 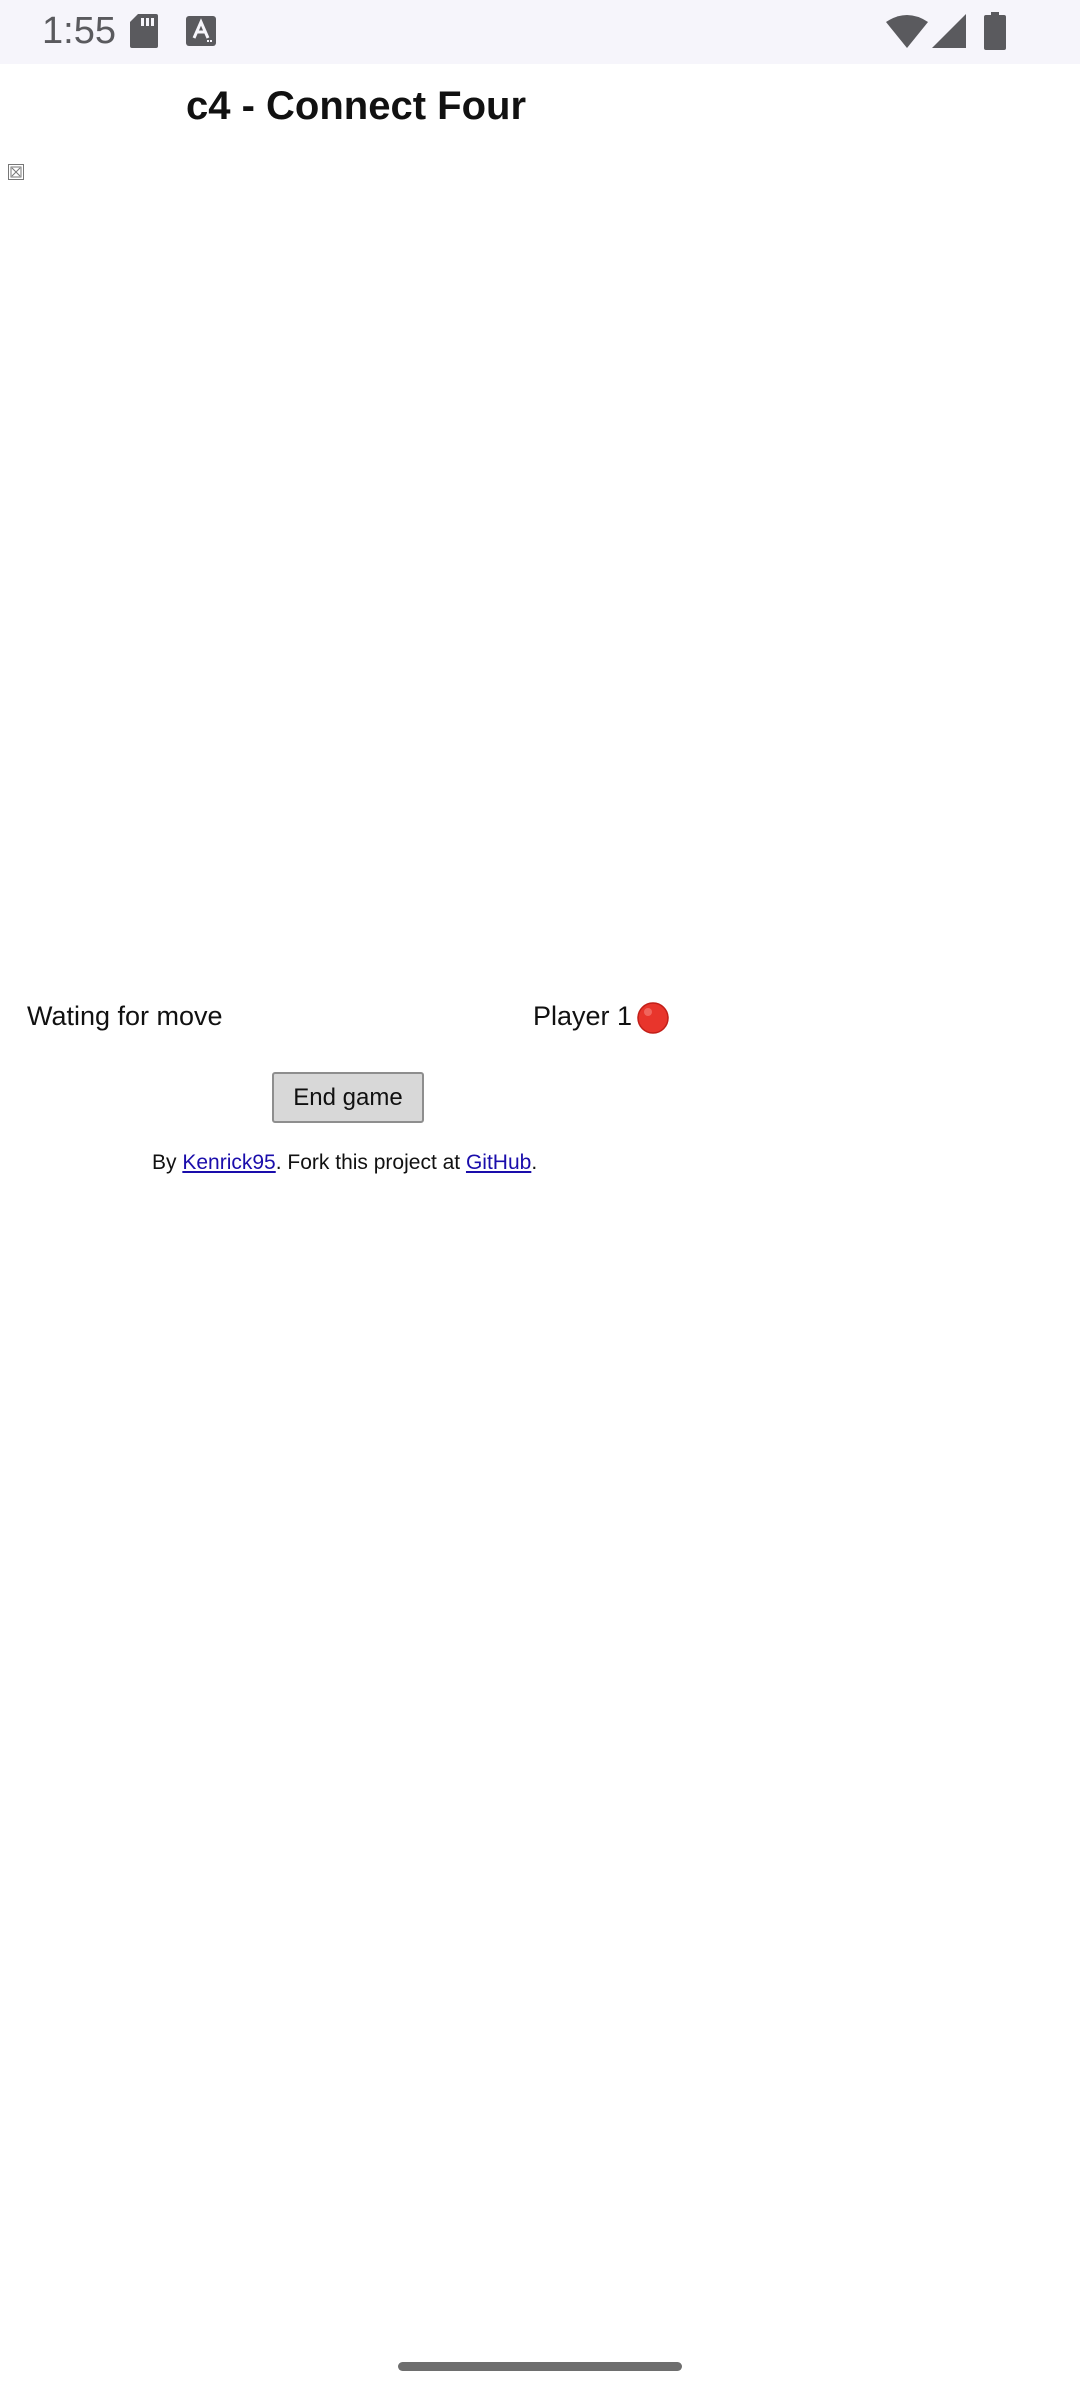 I want to click on credit-suffix: ., so click(x=534, y=1162).